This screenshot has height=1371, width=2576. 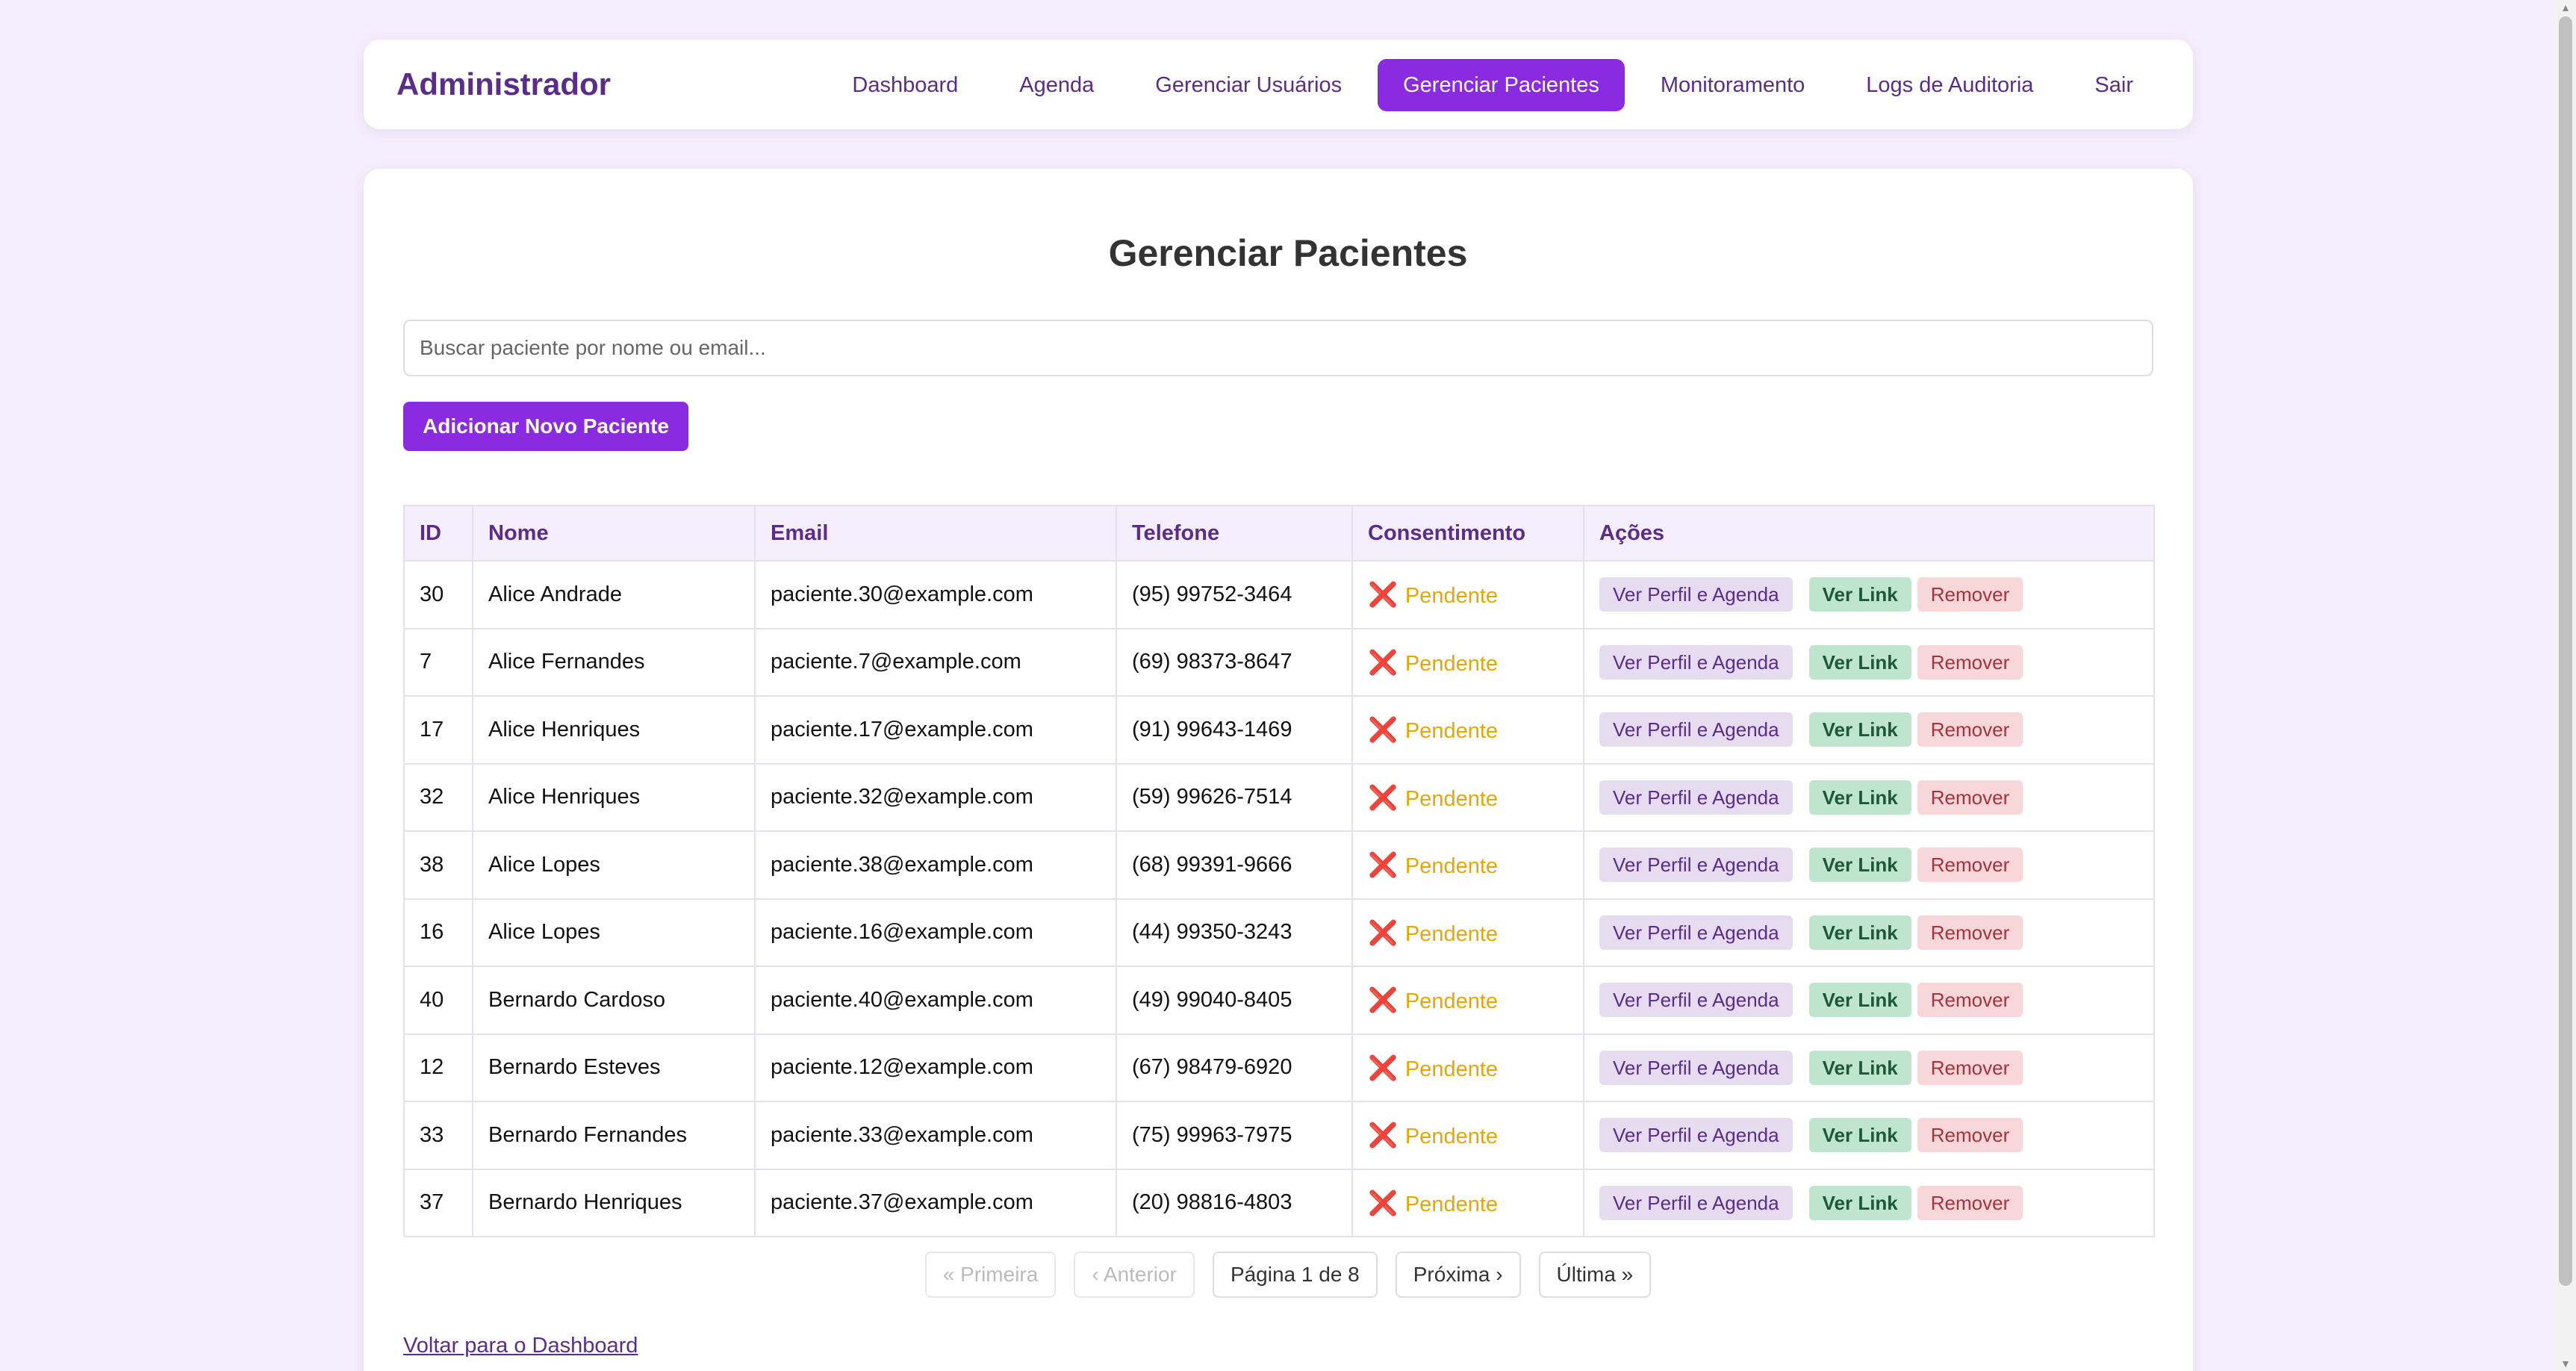 What do you see at coordinates (438, 533) in the screenshot?
I see `col-header-id: ID` at bounding box center [438, 533].